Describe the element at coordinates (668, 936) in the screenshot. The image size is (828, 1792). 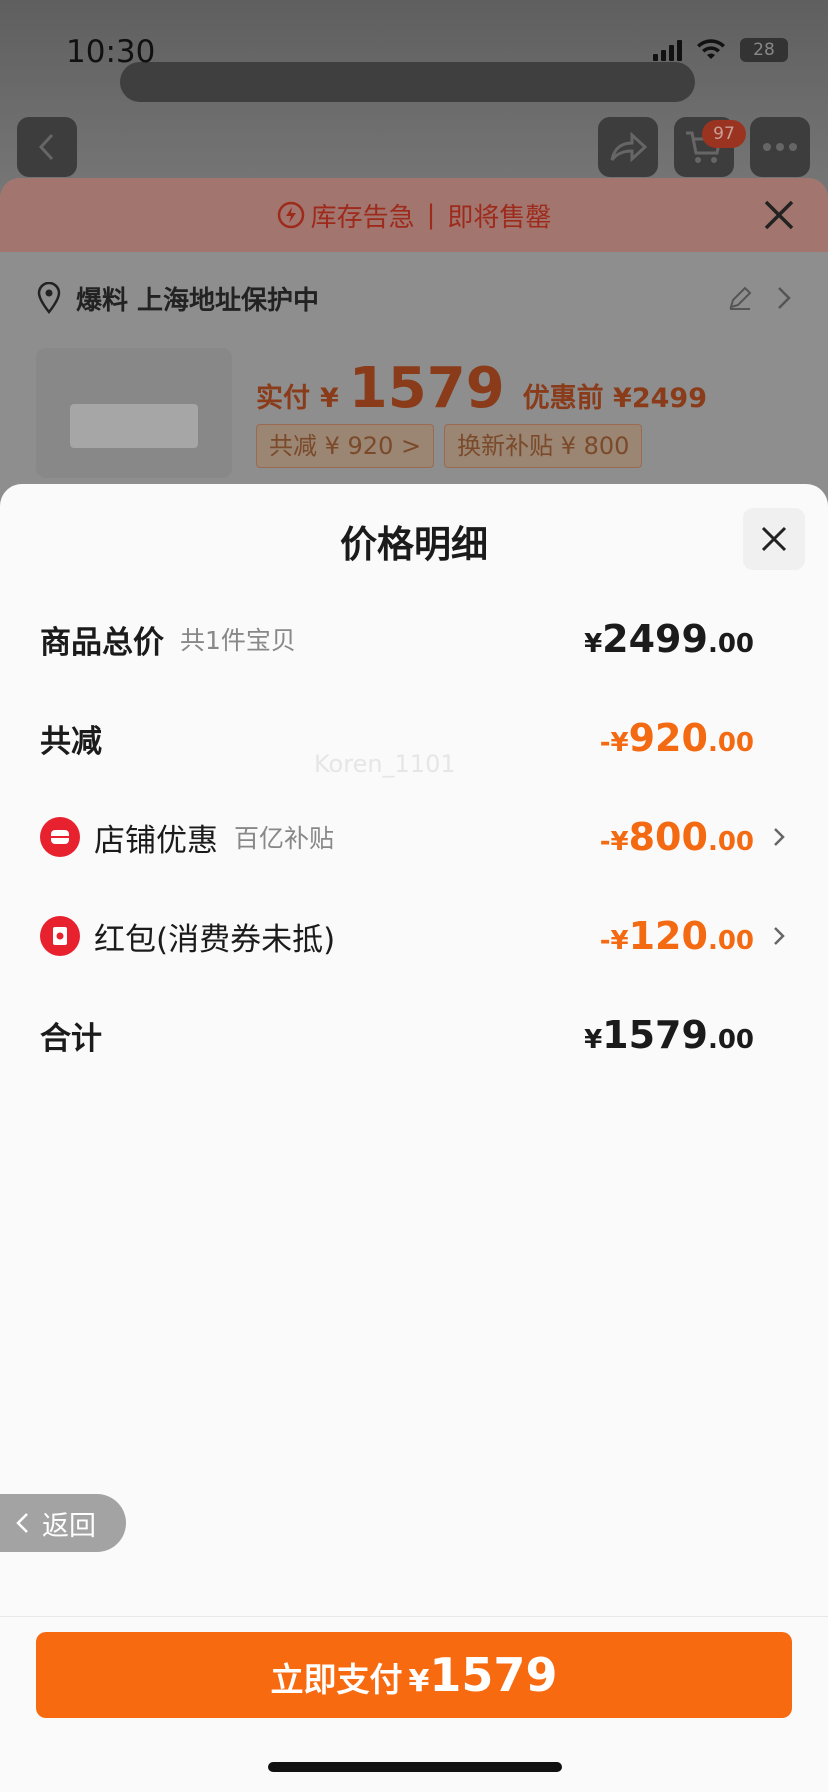
I see `amount-integer: 120` at that location.